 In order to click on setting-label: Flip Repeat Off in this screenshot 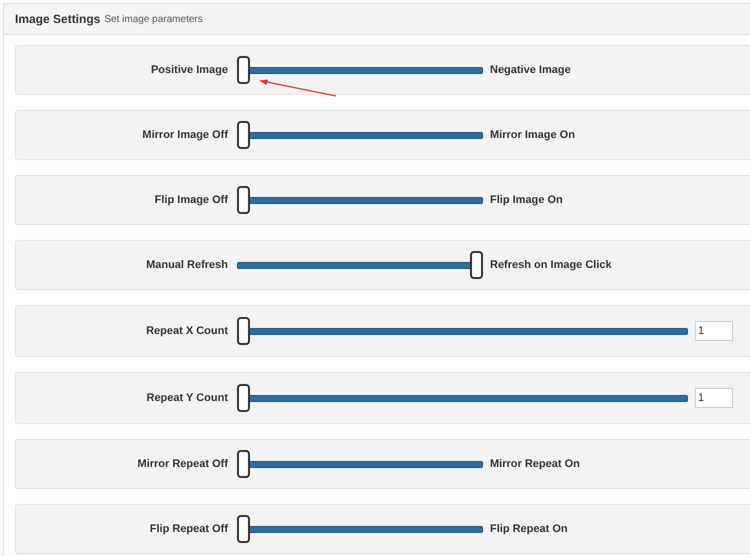, I will do `click(188, 529)`.